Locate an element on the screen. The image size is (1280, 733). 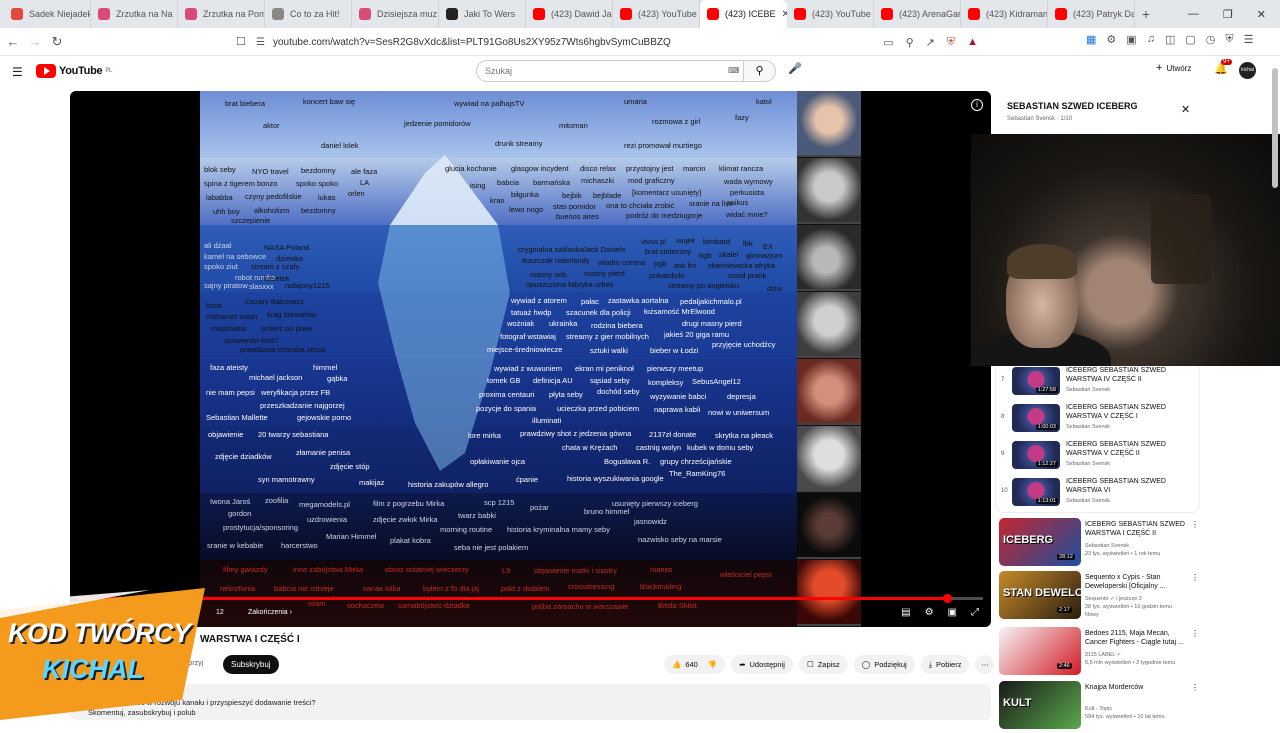
page-scrollbar is located at coordinates (1275, 386).